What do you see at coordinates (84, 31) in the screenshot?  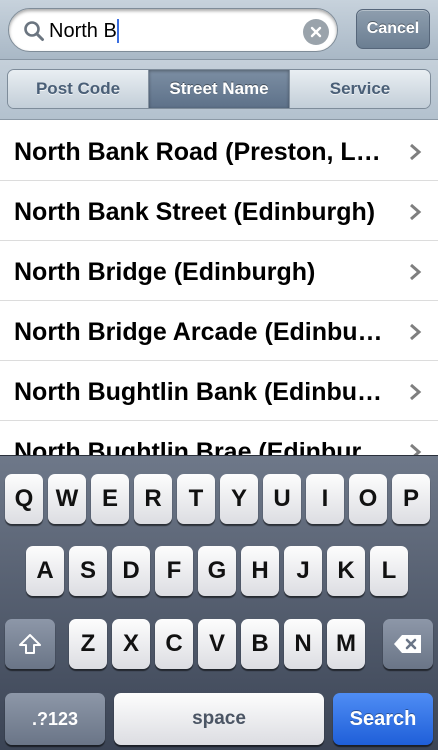 I see `search-query-text: North B` at bounding box center [84, 31].